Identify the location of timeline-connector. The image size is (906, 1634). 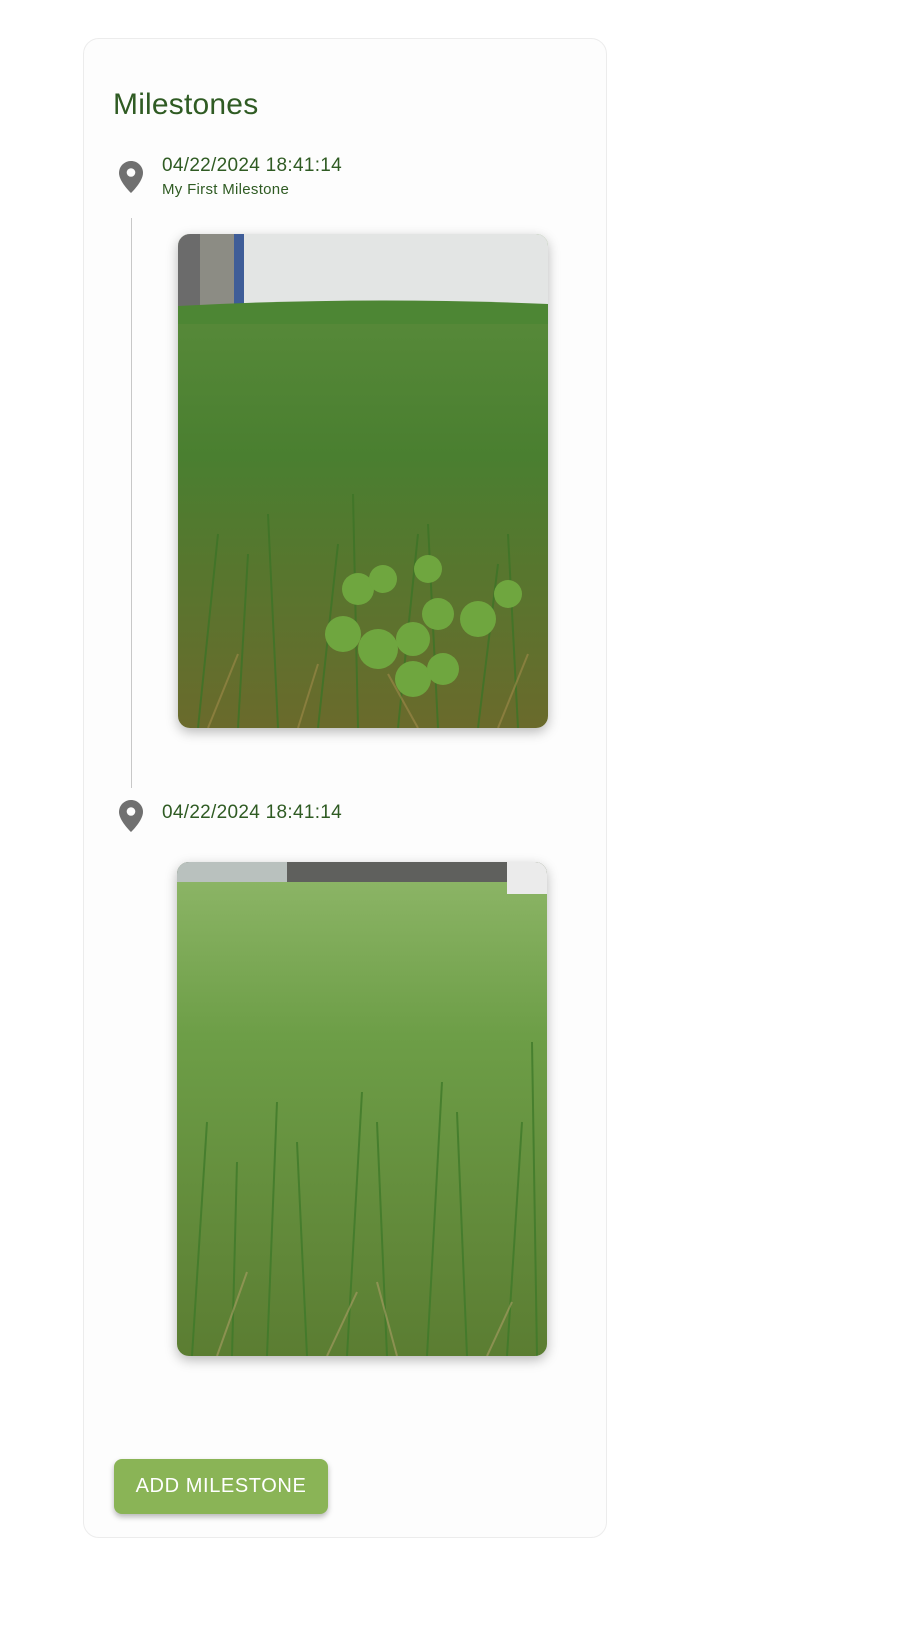
(131, 503).